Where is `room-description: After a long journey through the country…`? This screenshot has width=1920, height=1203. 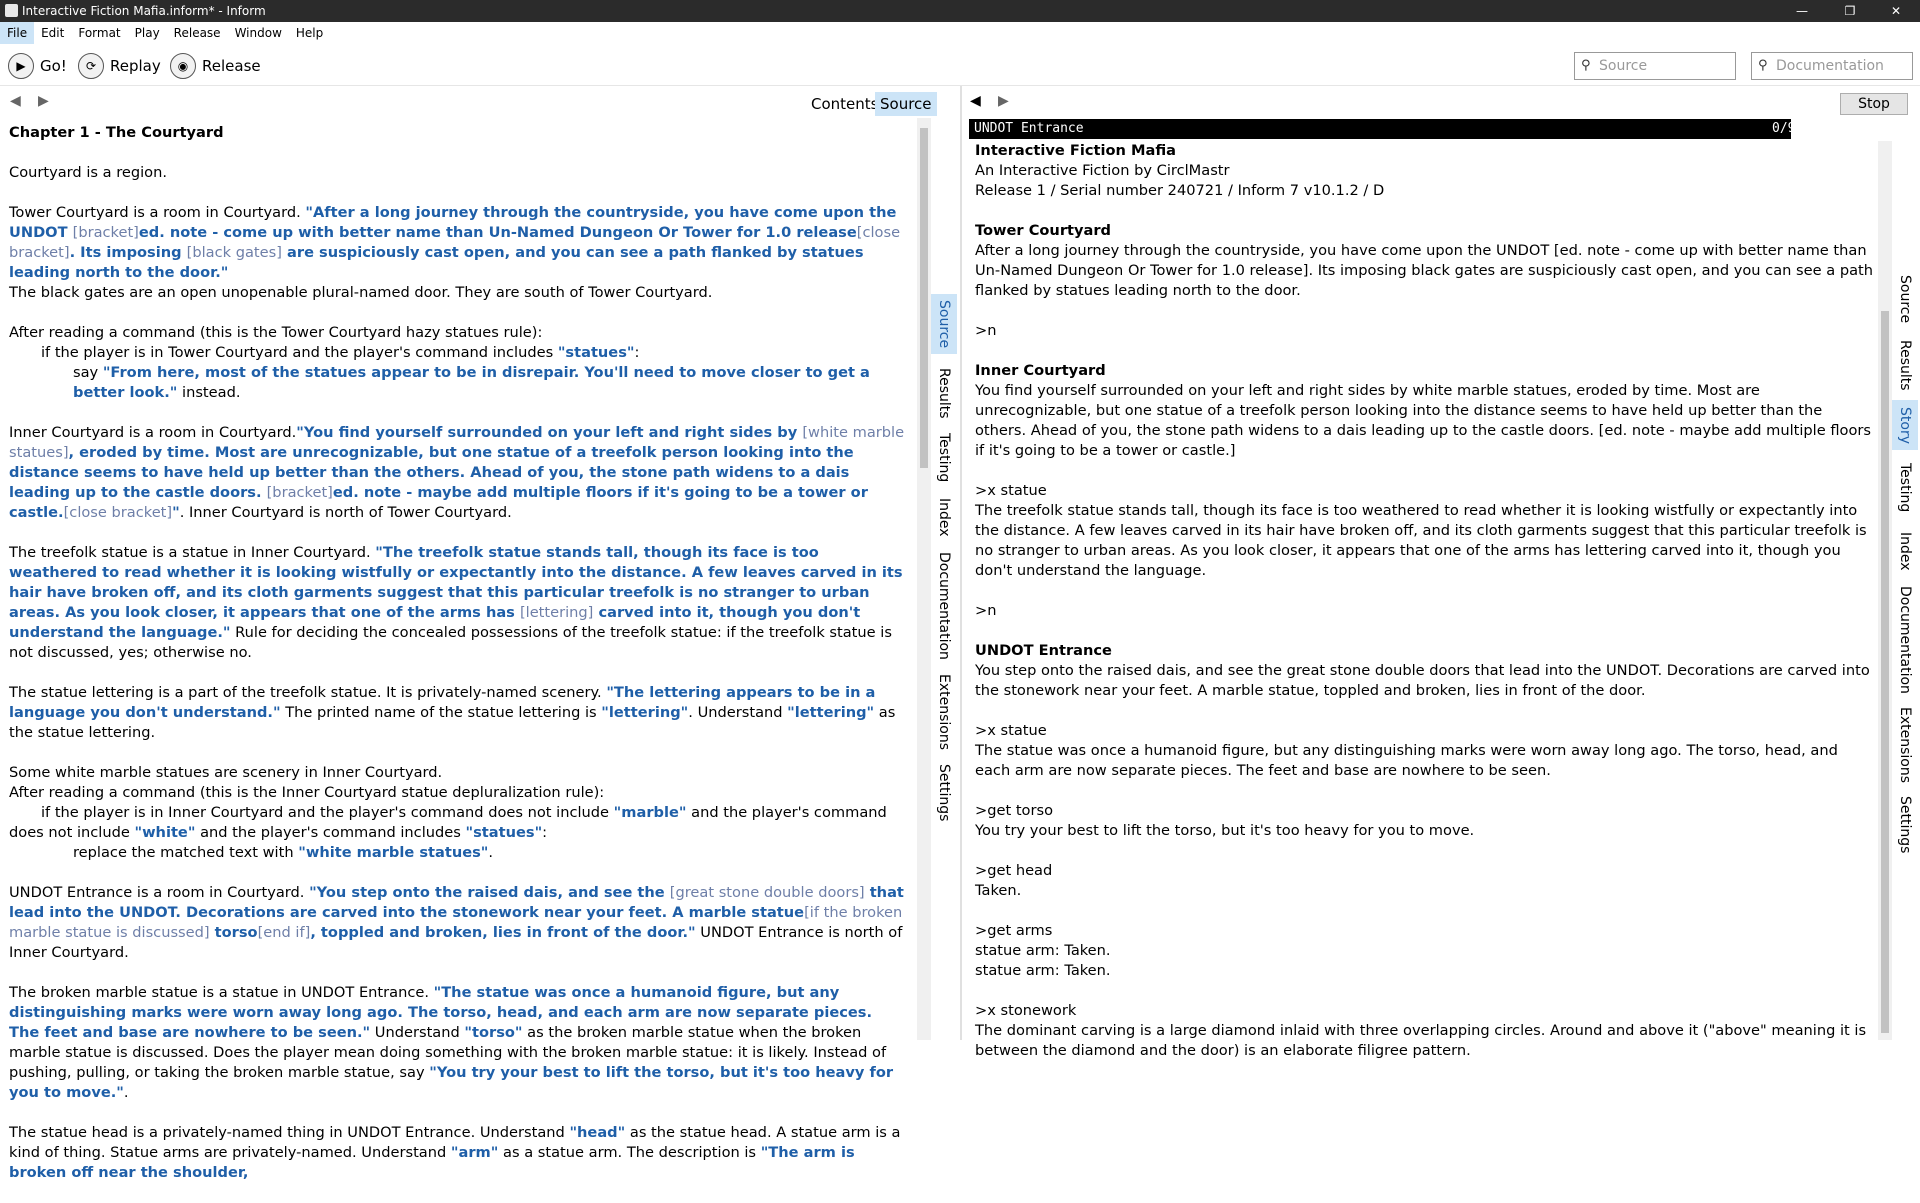 room-description: After a long journey through the country… is located at coordinates (1424, 270).